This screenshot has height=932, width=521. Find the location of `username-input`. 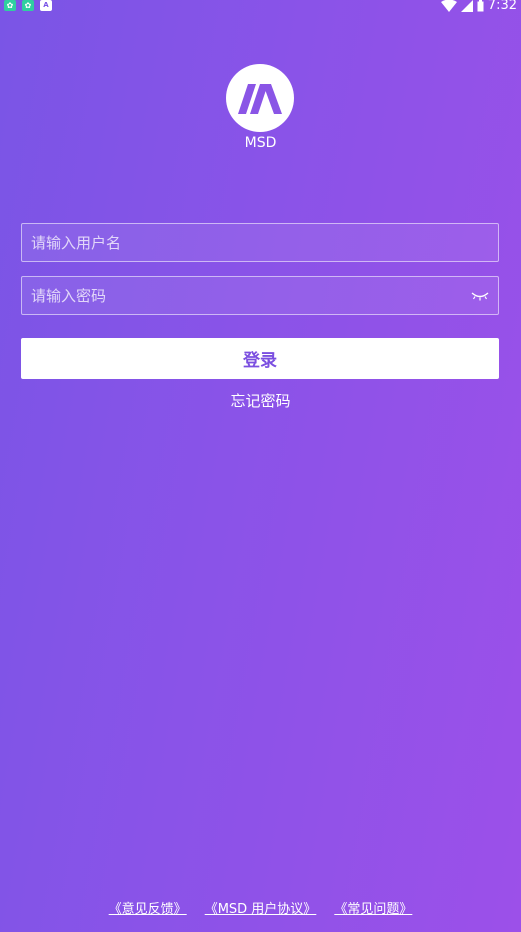

username-input is located at coordinates (260, 242).